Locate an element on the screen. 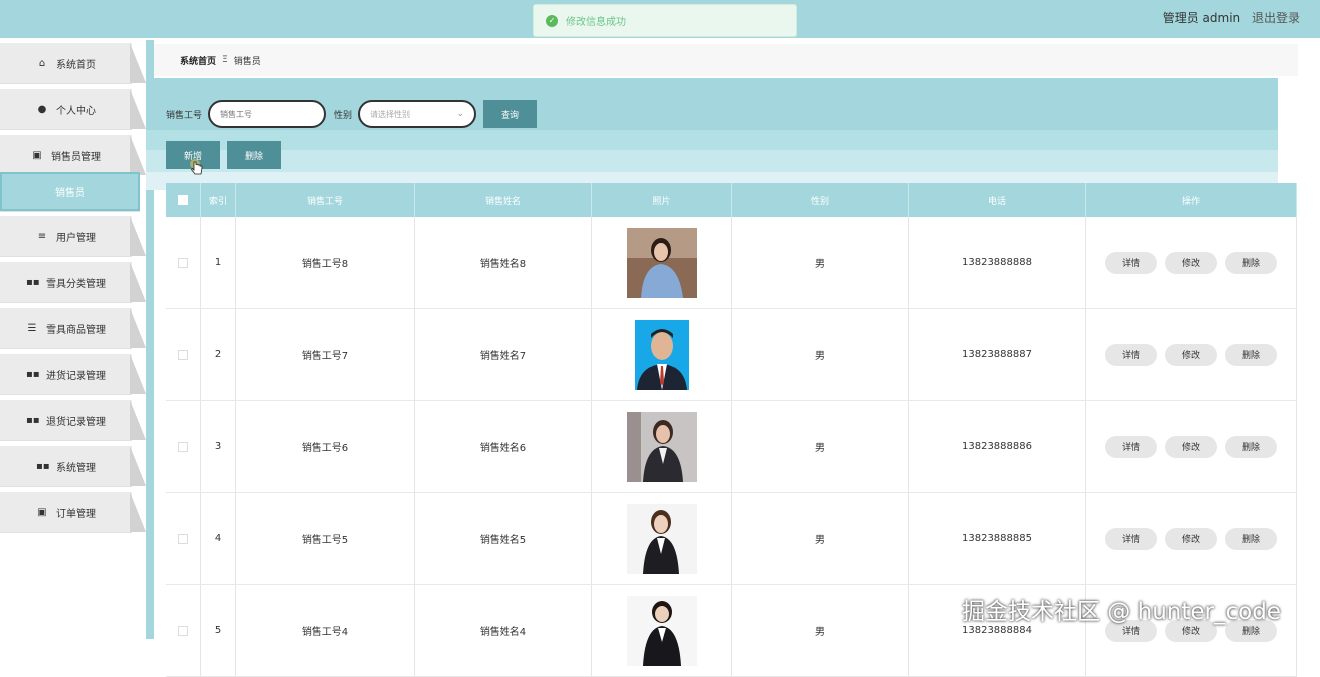  sidebar-item-label: 进货记录管理 is located at coordinates (76, 376).